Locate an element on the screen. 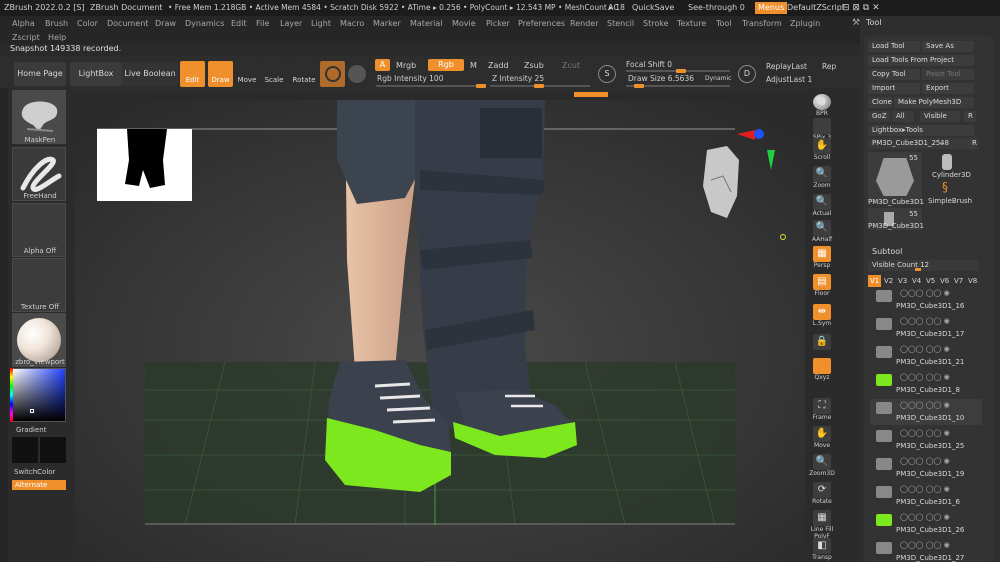 The image size is (1000, 562). menu-light: Light is located at coordinates (321, 24).